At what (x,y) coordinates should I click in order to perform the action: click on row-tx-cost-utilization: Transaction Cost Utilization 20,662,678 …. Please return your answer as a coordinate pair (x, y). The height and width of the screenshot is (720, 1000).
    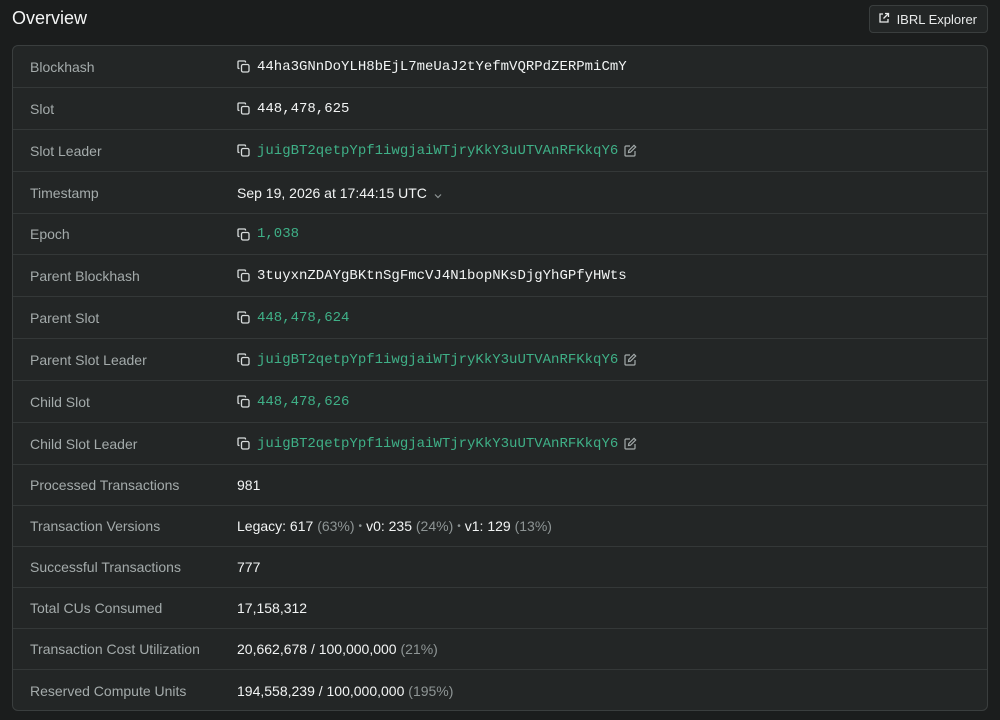
    Looking at the image, I should click on (500, 649).